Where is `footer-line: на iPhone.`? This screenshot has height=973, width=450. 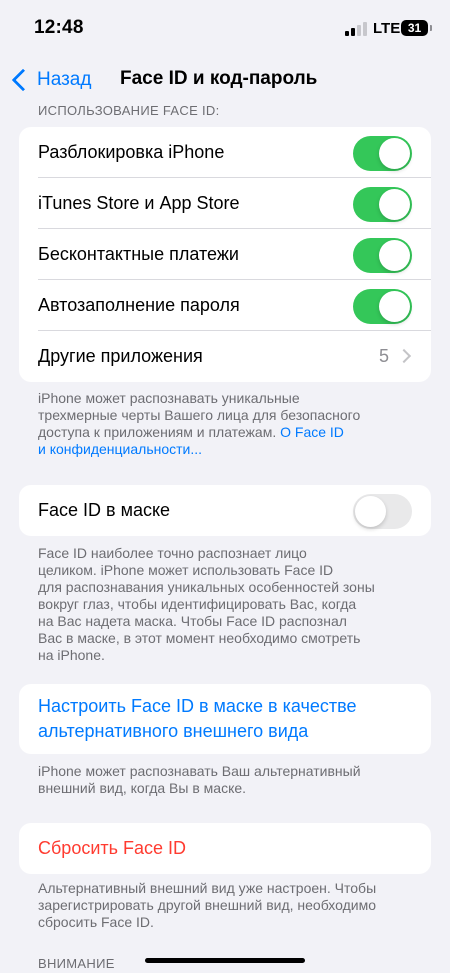
footer-line: на iPhone. is located at coordinates (71, 655).